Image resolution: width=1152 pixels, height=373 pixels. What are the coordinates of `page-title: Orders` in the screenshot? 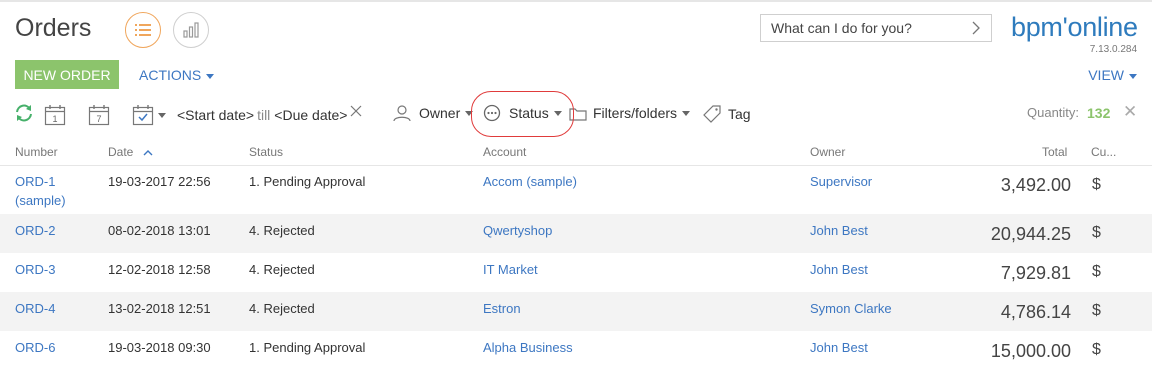 It's located at (53, 28).